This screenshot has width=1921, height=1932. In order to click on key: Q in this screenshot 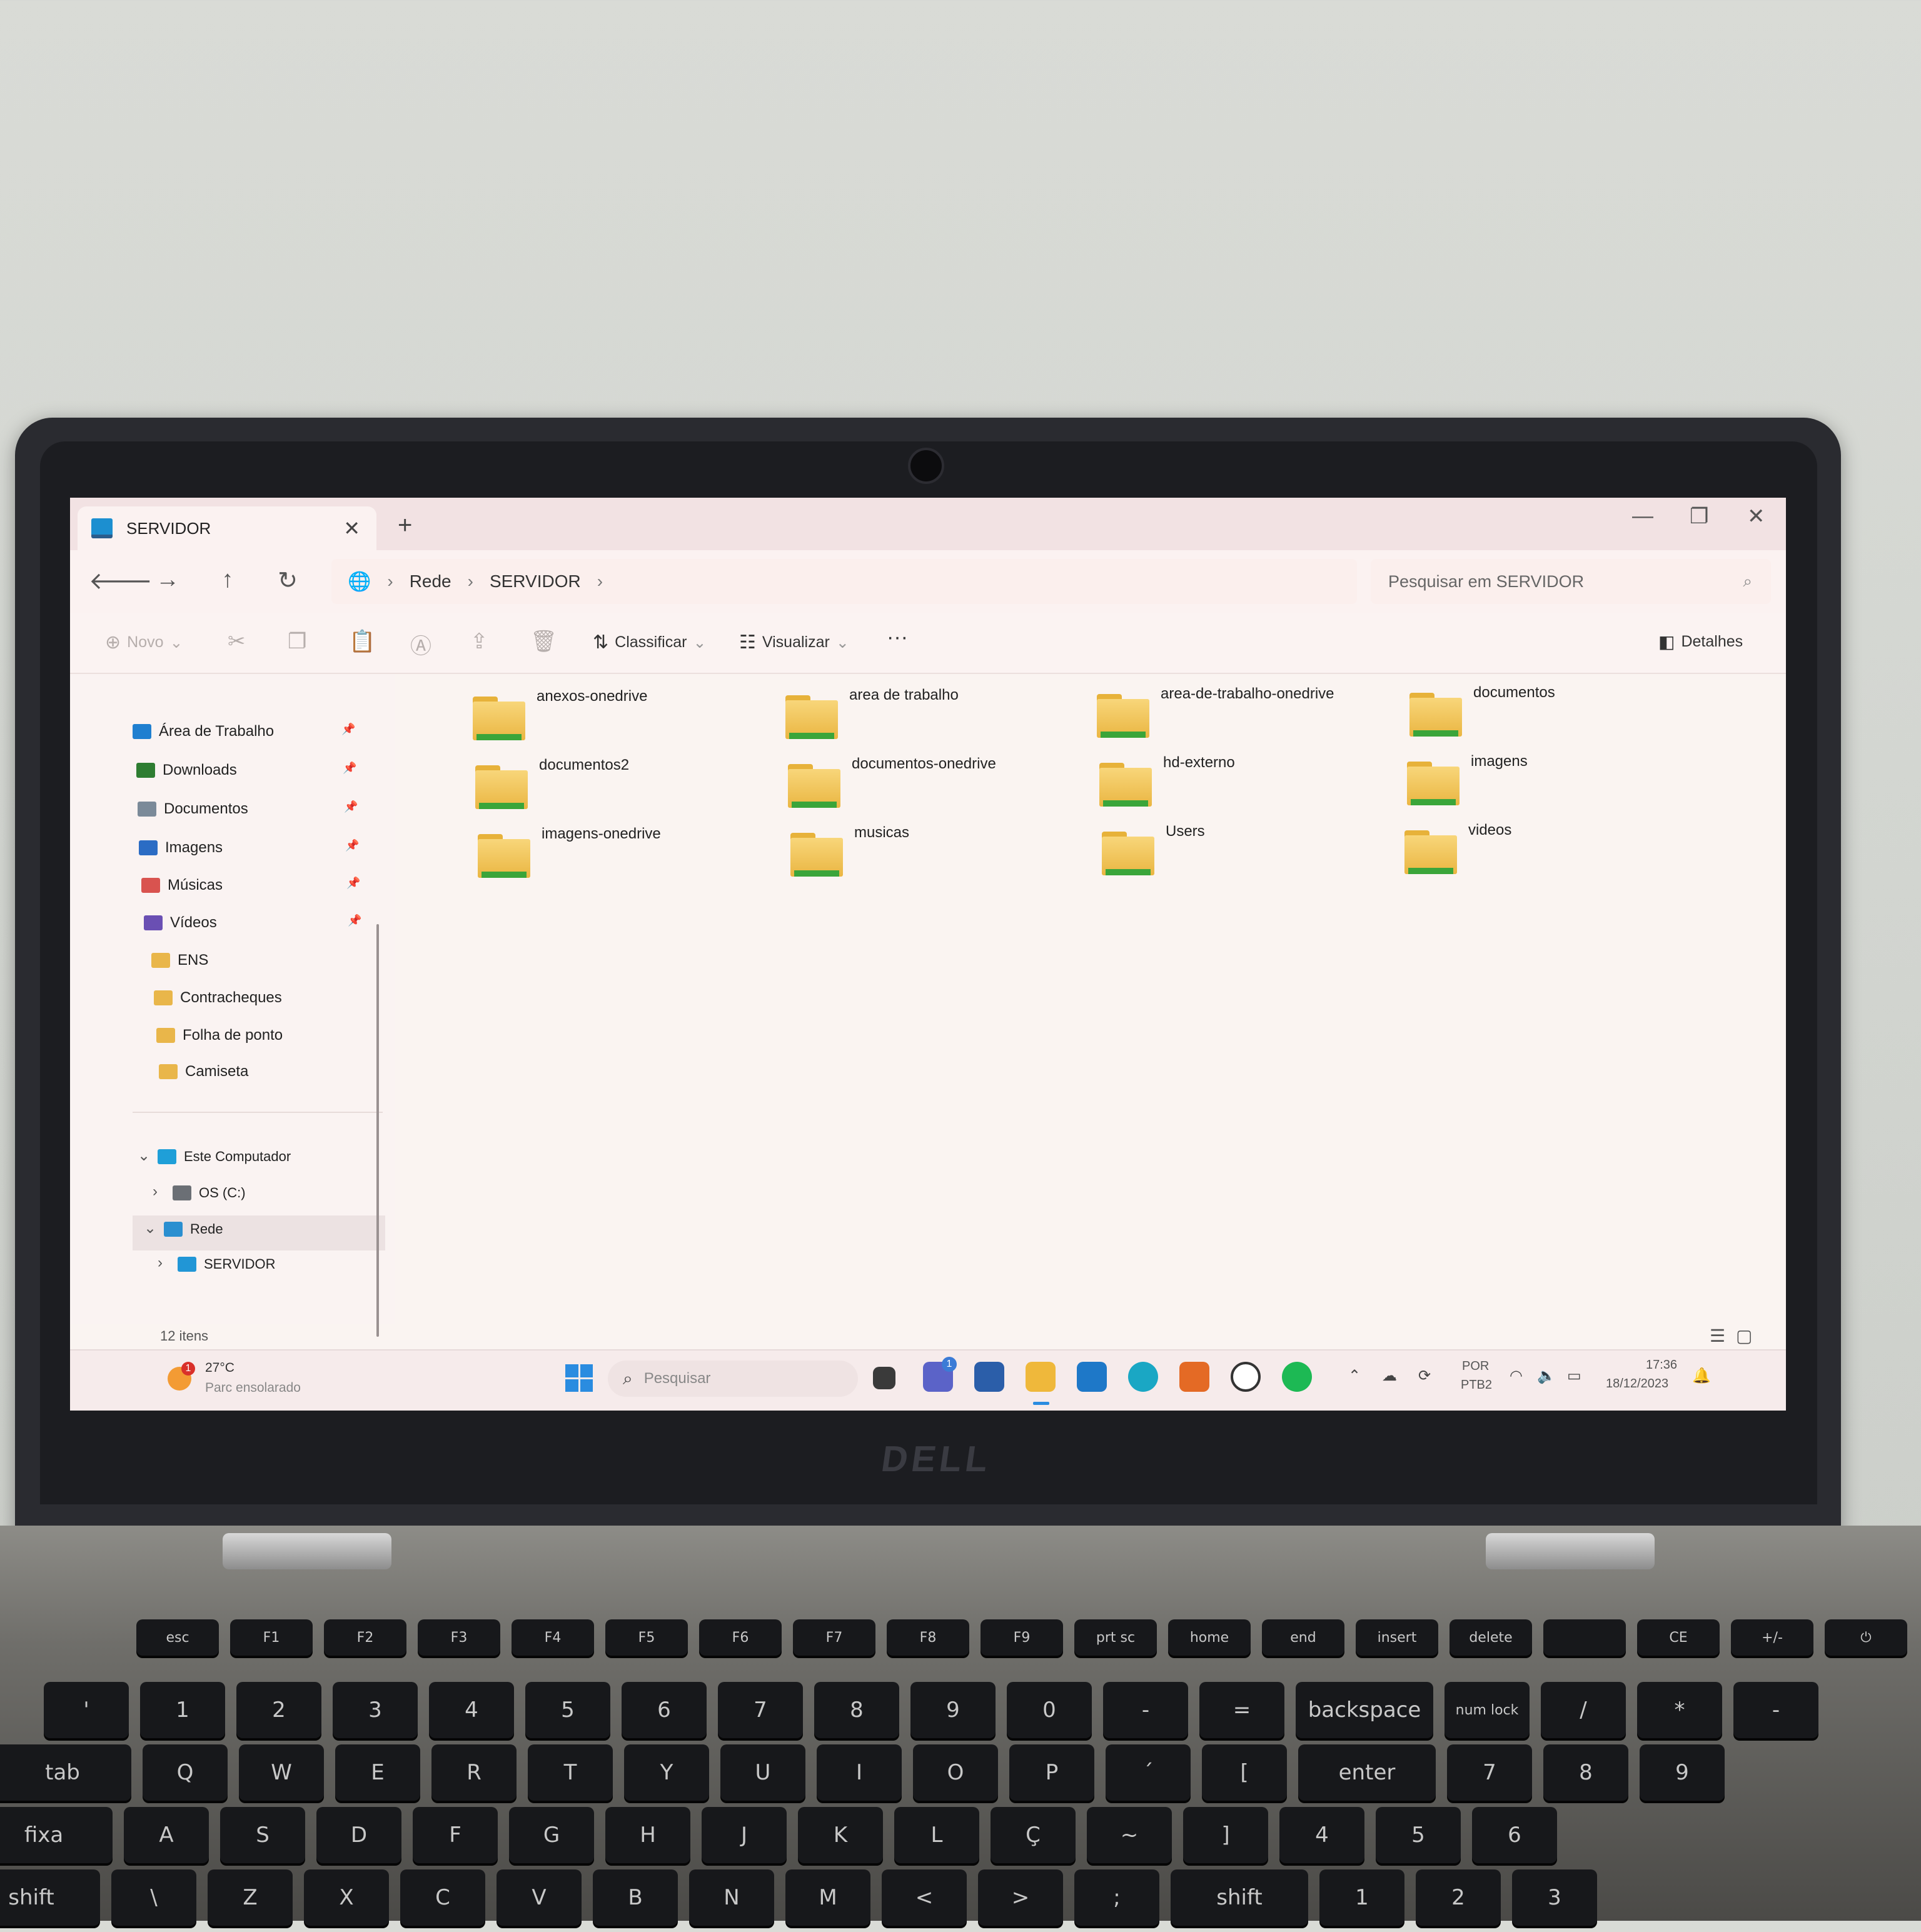, I will do `click(185, 1772)`.